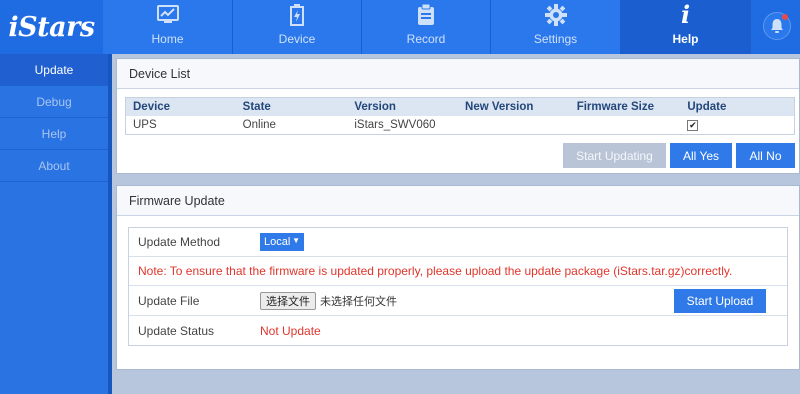  I want to click on cell-state: Online, so click(259, 125).